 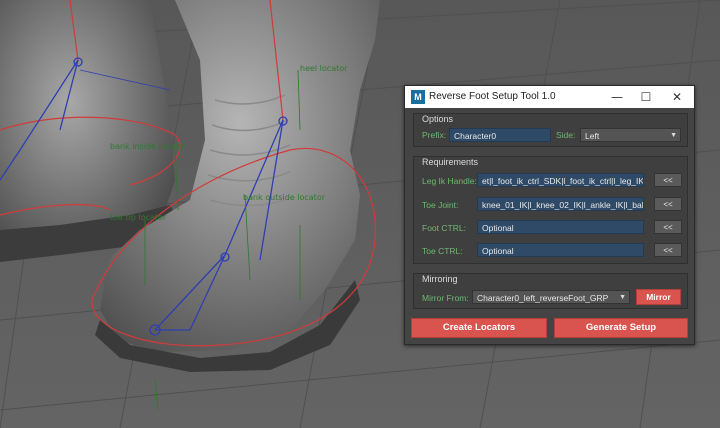 I want to click on bank-outside-locator-label: bank outside locator, so click(x=284, y=197).